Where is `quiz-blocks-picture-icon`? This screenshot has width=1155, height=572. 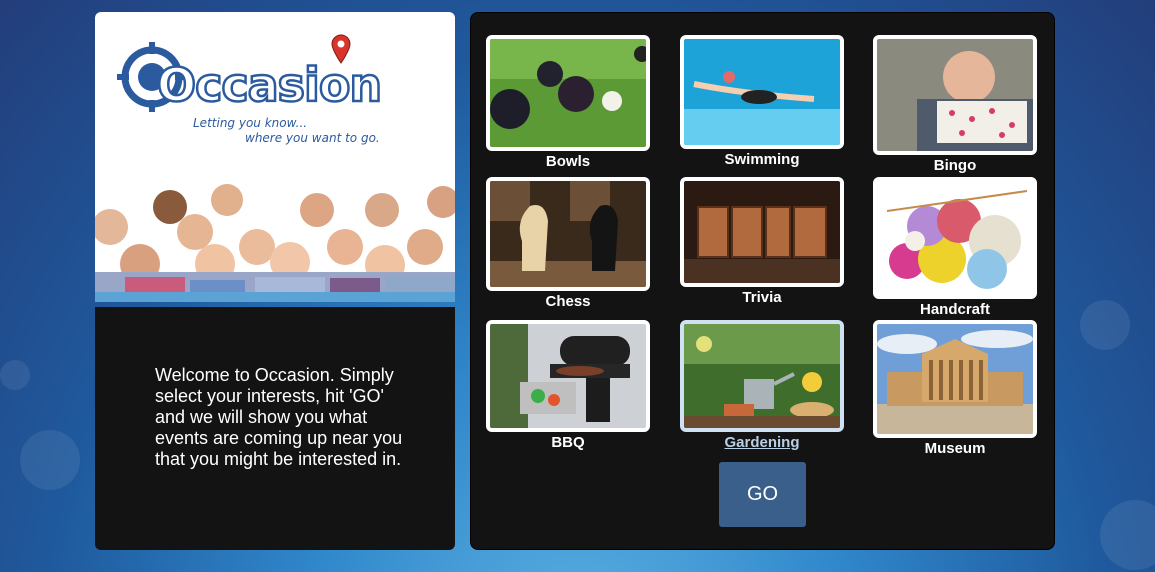
quiz-blocks-picture-icon is located at coordinates (762, 232).